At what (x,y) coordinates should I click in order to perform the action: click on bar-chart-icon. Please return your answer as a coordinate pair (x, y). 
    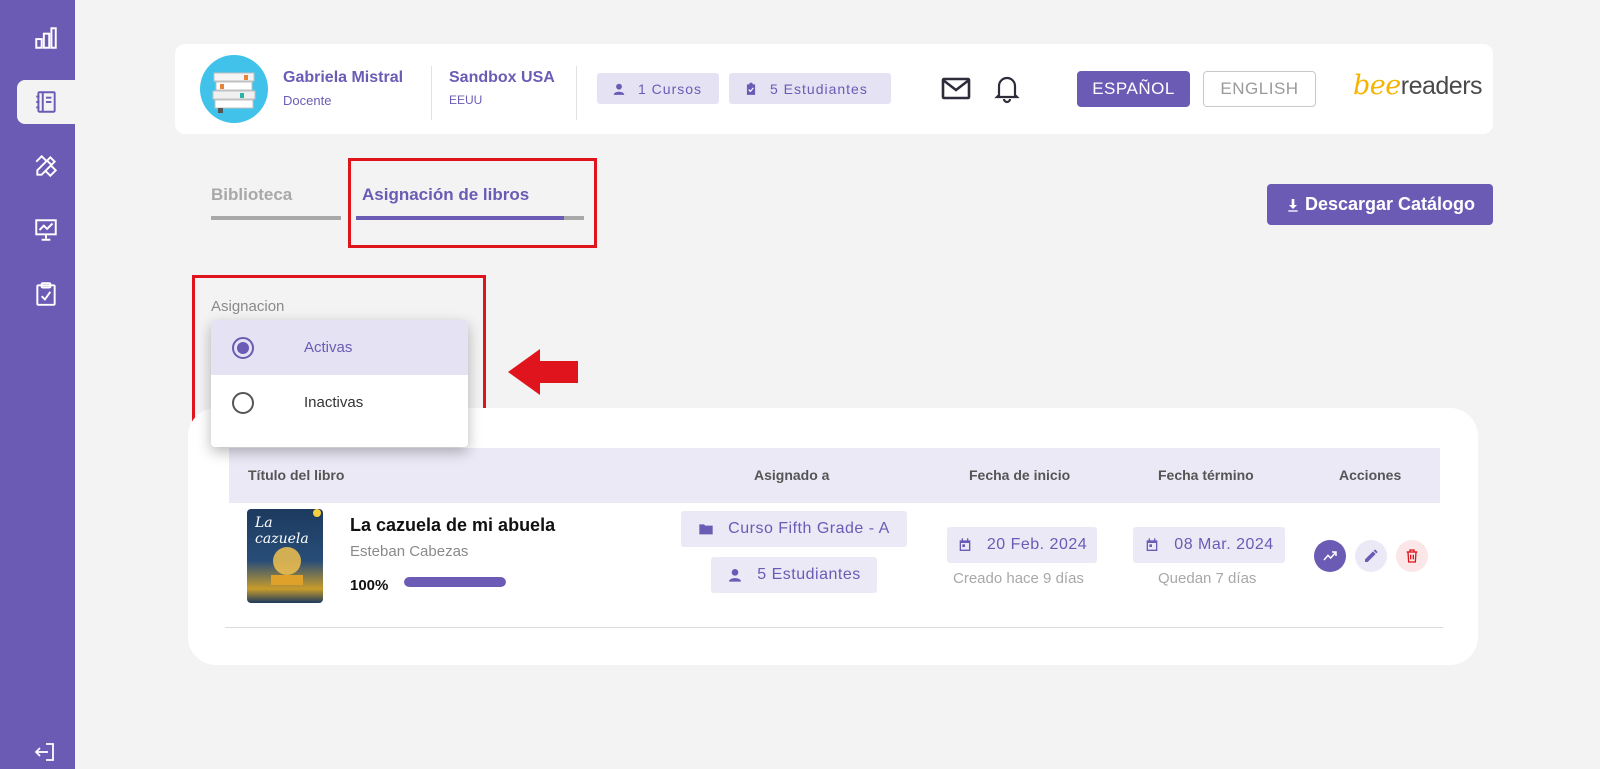
    Looking at the image, I should click on (46, 38).